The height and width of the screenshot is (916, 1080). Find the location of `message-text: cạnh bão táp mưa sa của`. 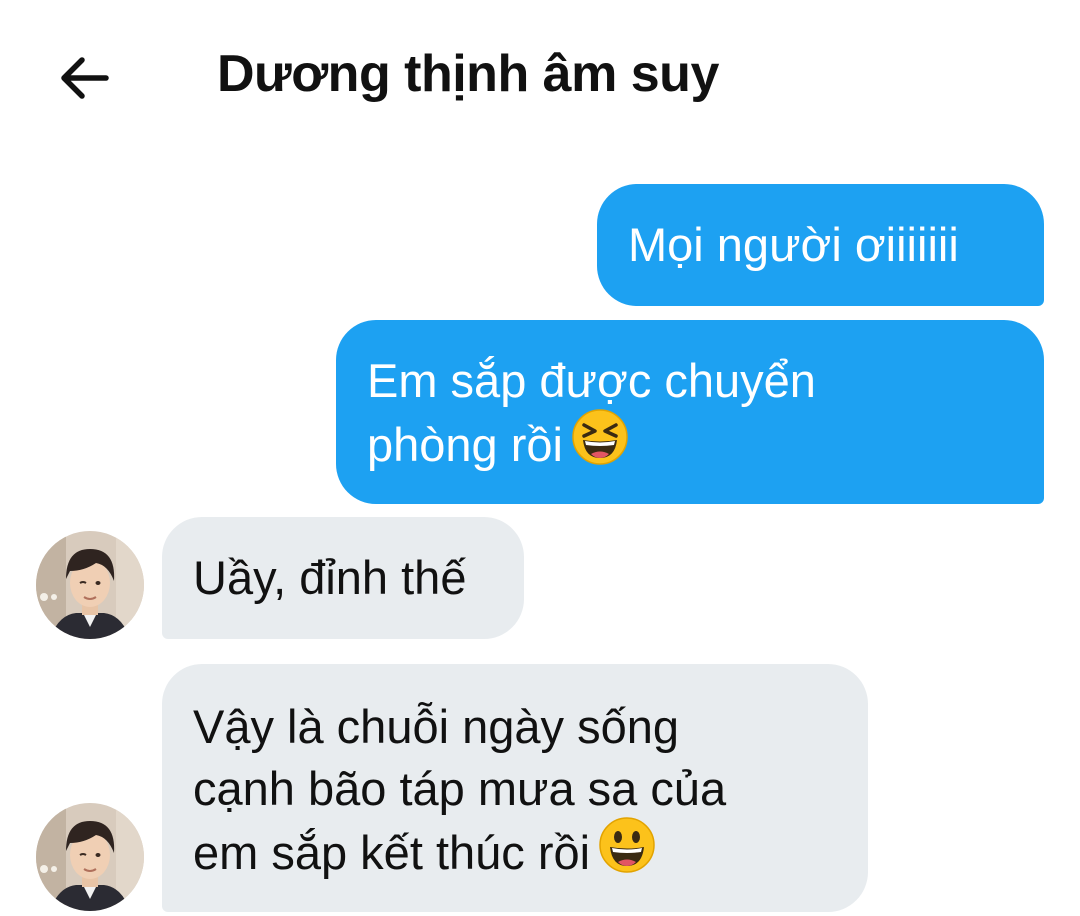

message-text: cạnh bão táp mưa sa của is located at coordinates (460, 788).